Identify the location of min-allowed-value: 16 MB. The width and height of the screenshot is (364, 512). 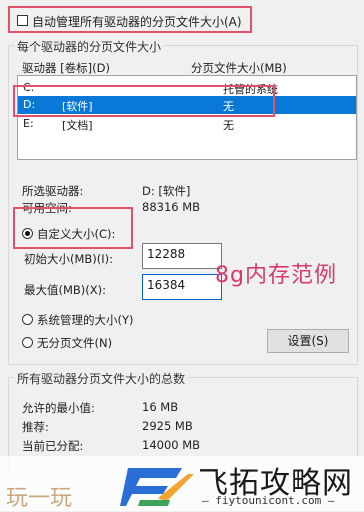
(160, 407).